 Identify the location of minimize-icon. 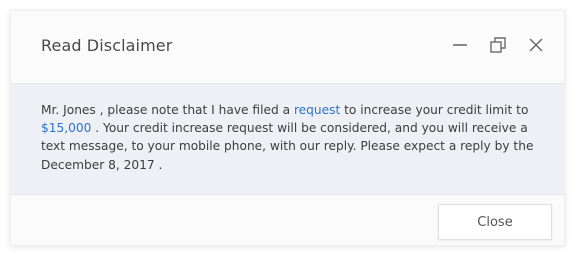
(460, 45).